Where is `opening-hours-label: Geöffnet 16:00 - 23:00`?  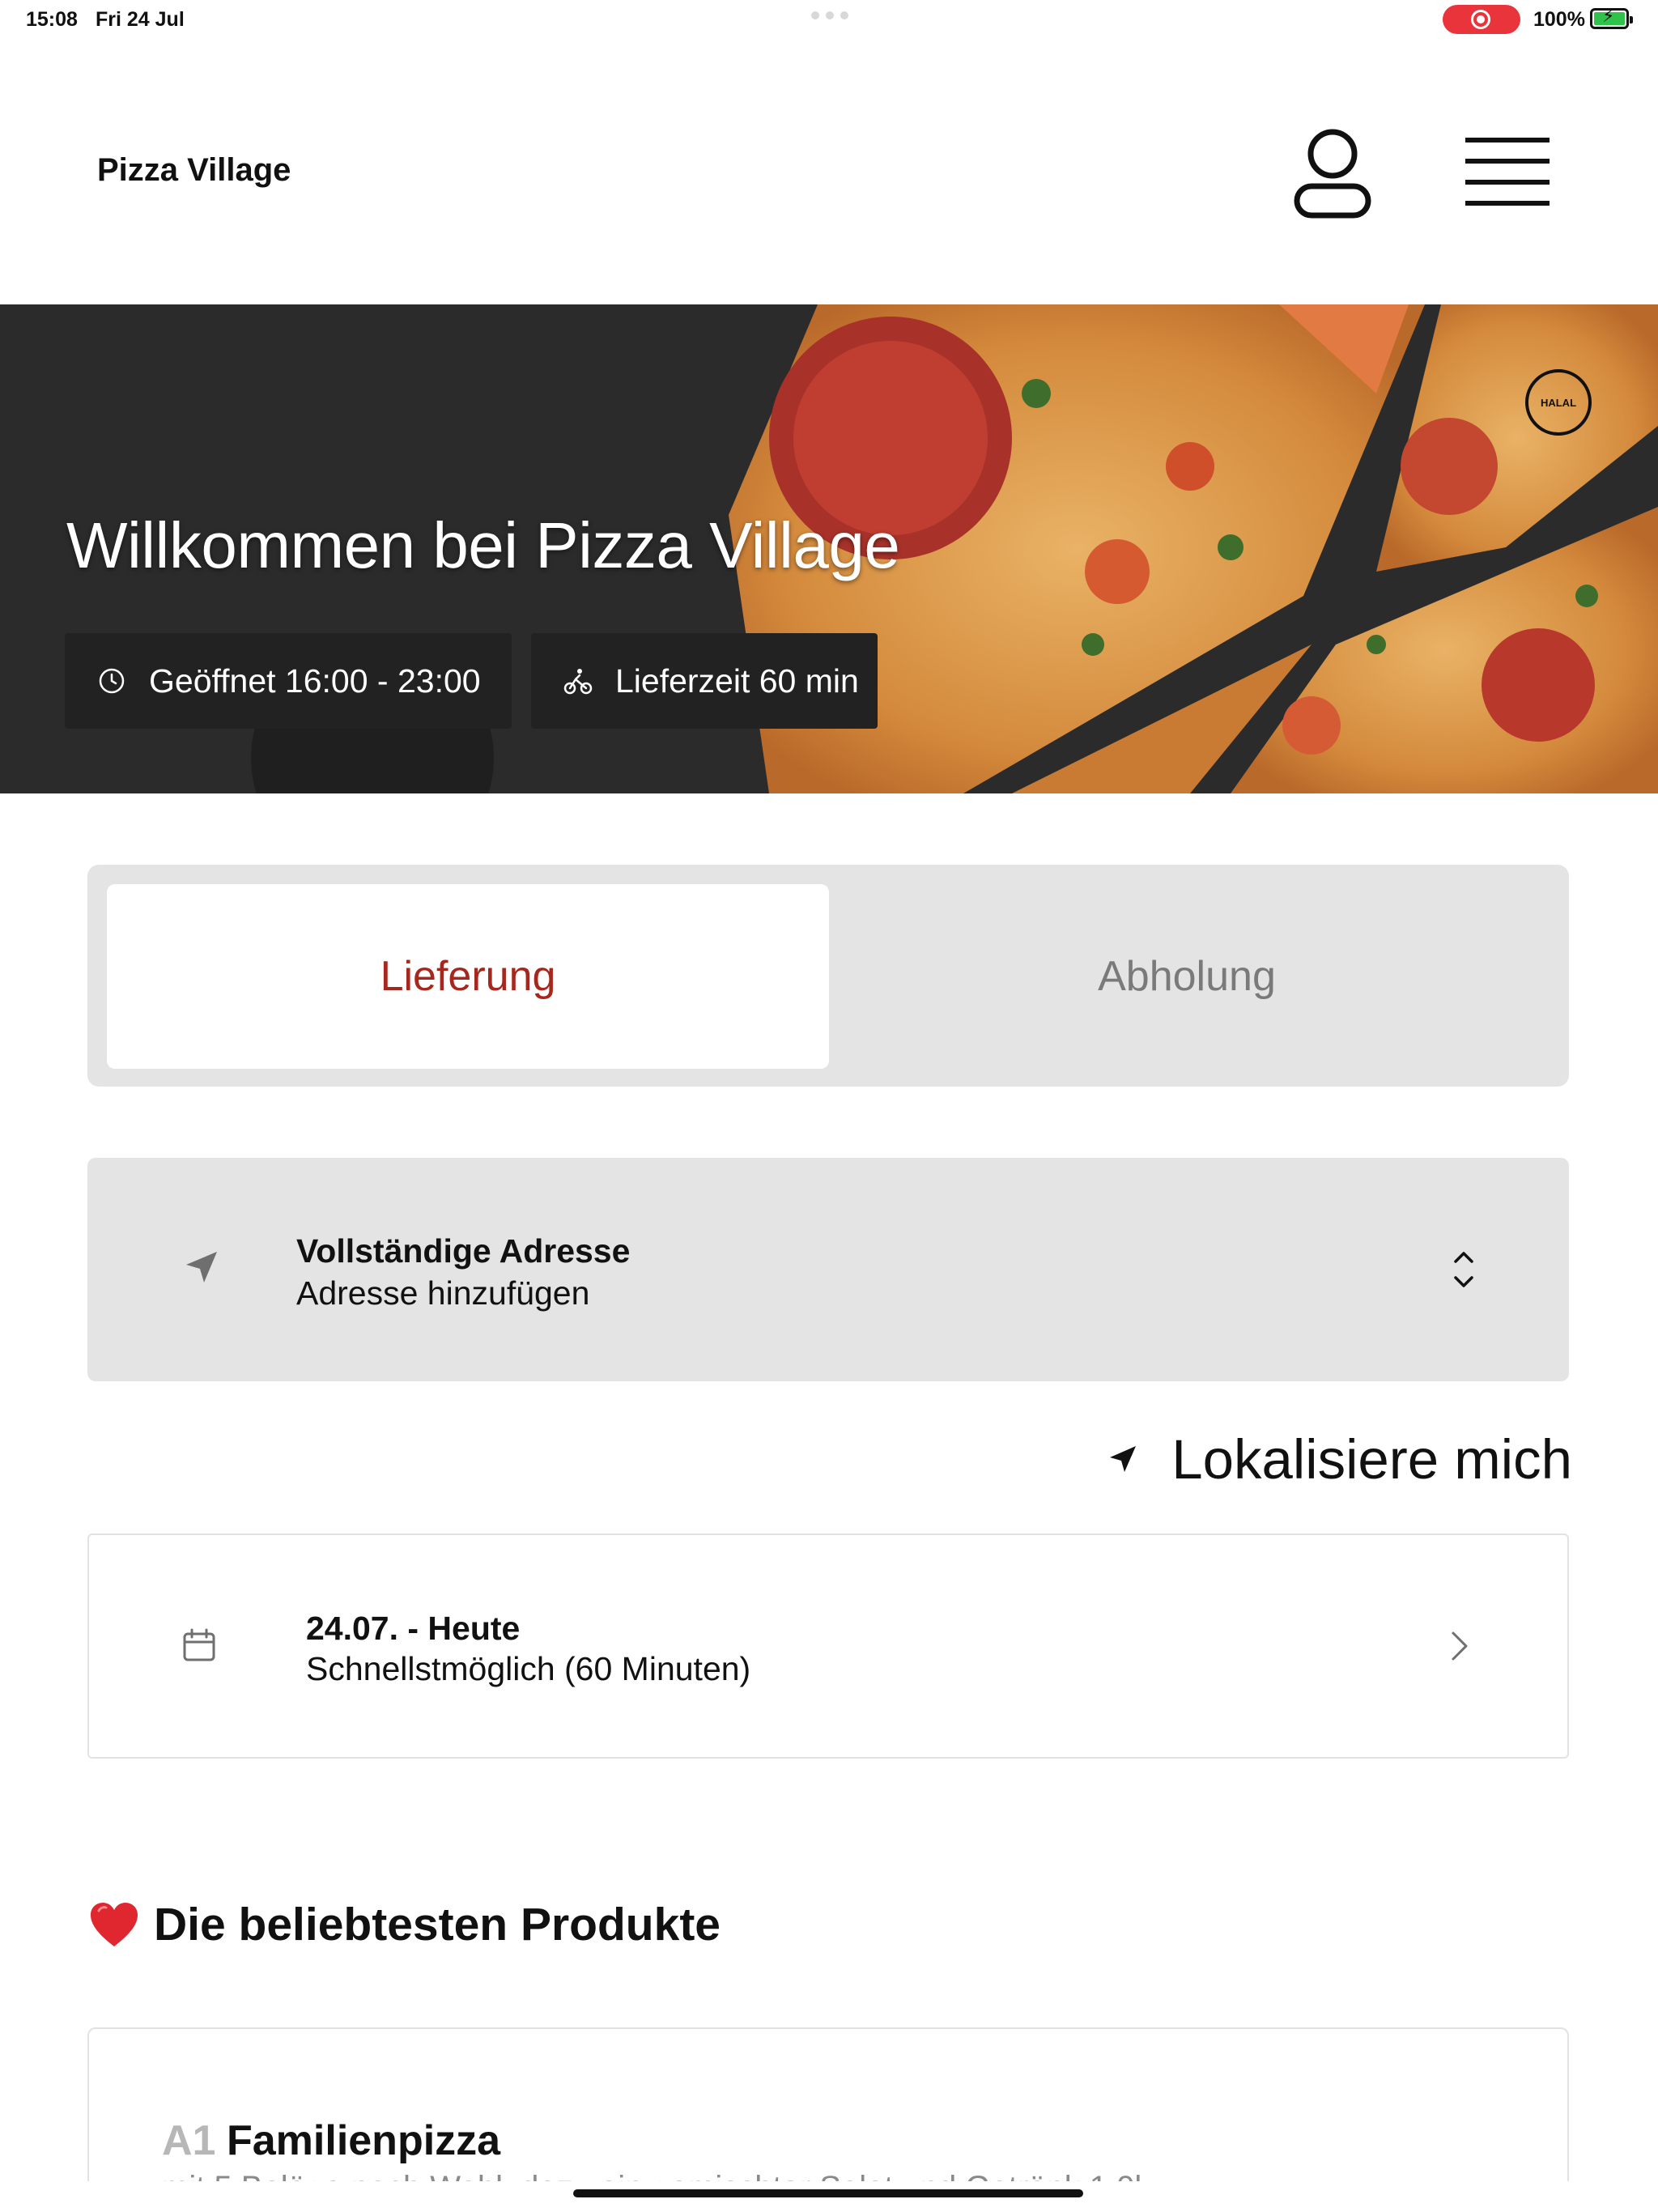
opening-hours-label: Geöffnet 16:00 - 23:00 is located at coordinates (315, 681).